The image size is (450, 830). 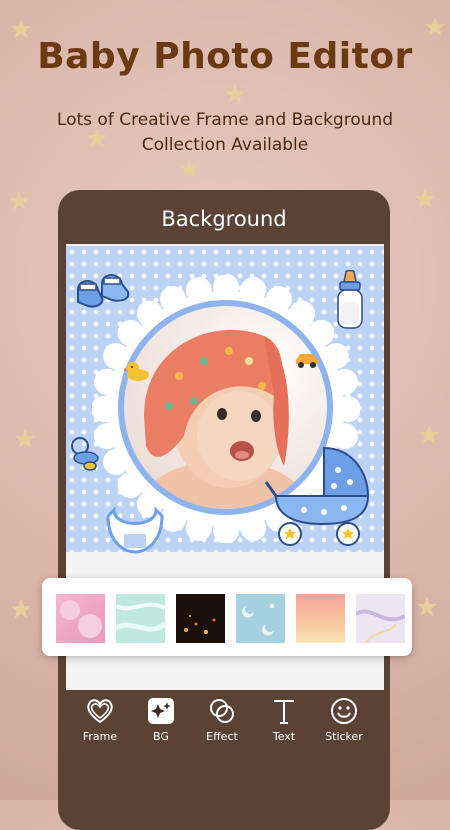 I want to click on promo-title: Baby Photo Editor, so click(x=225, y=56).